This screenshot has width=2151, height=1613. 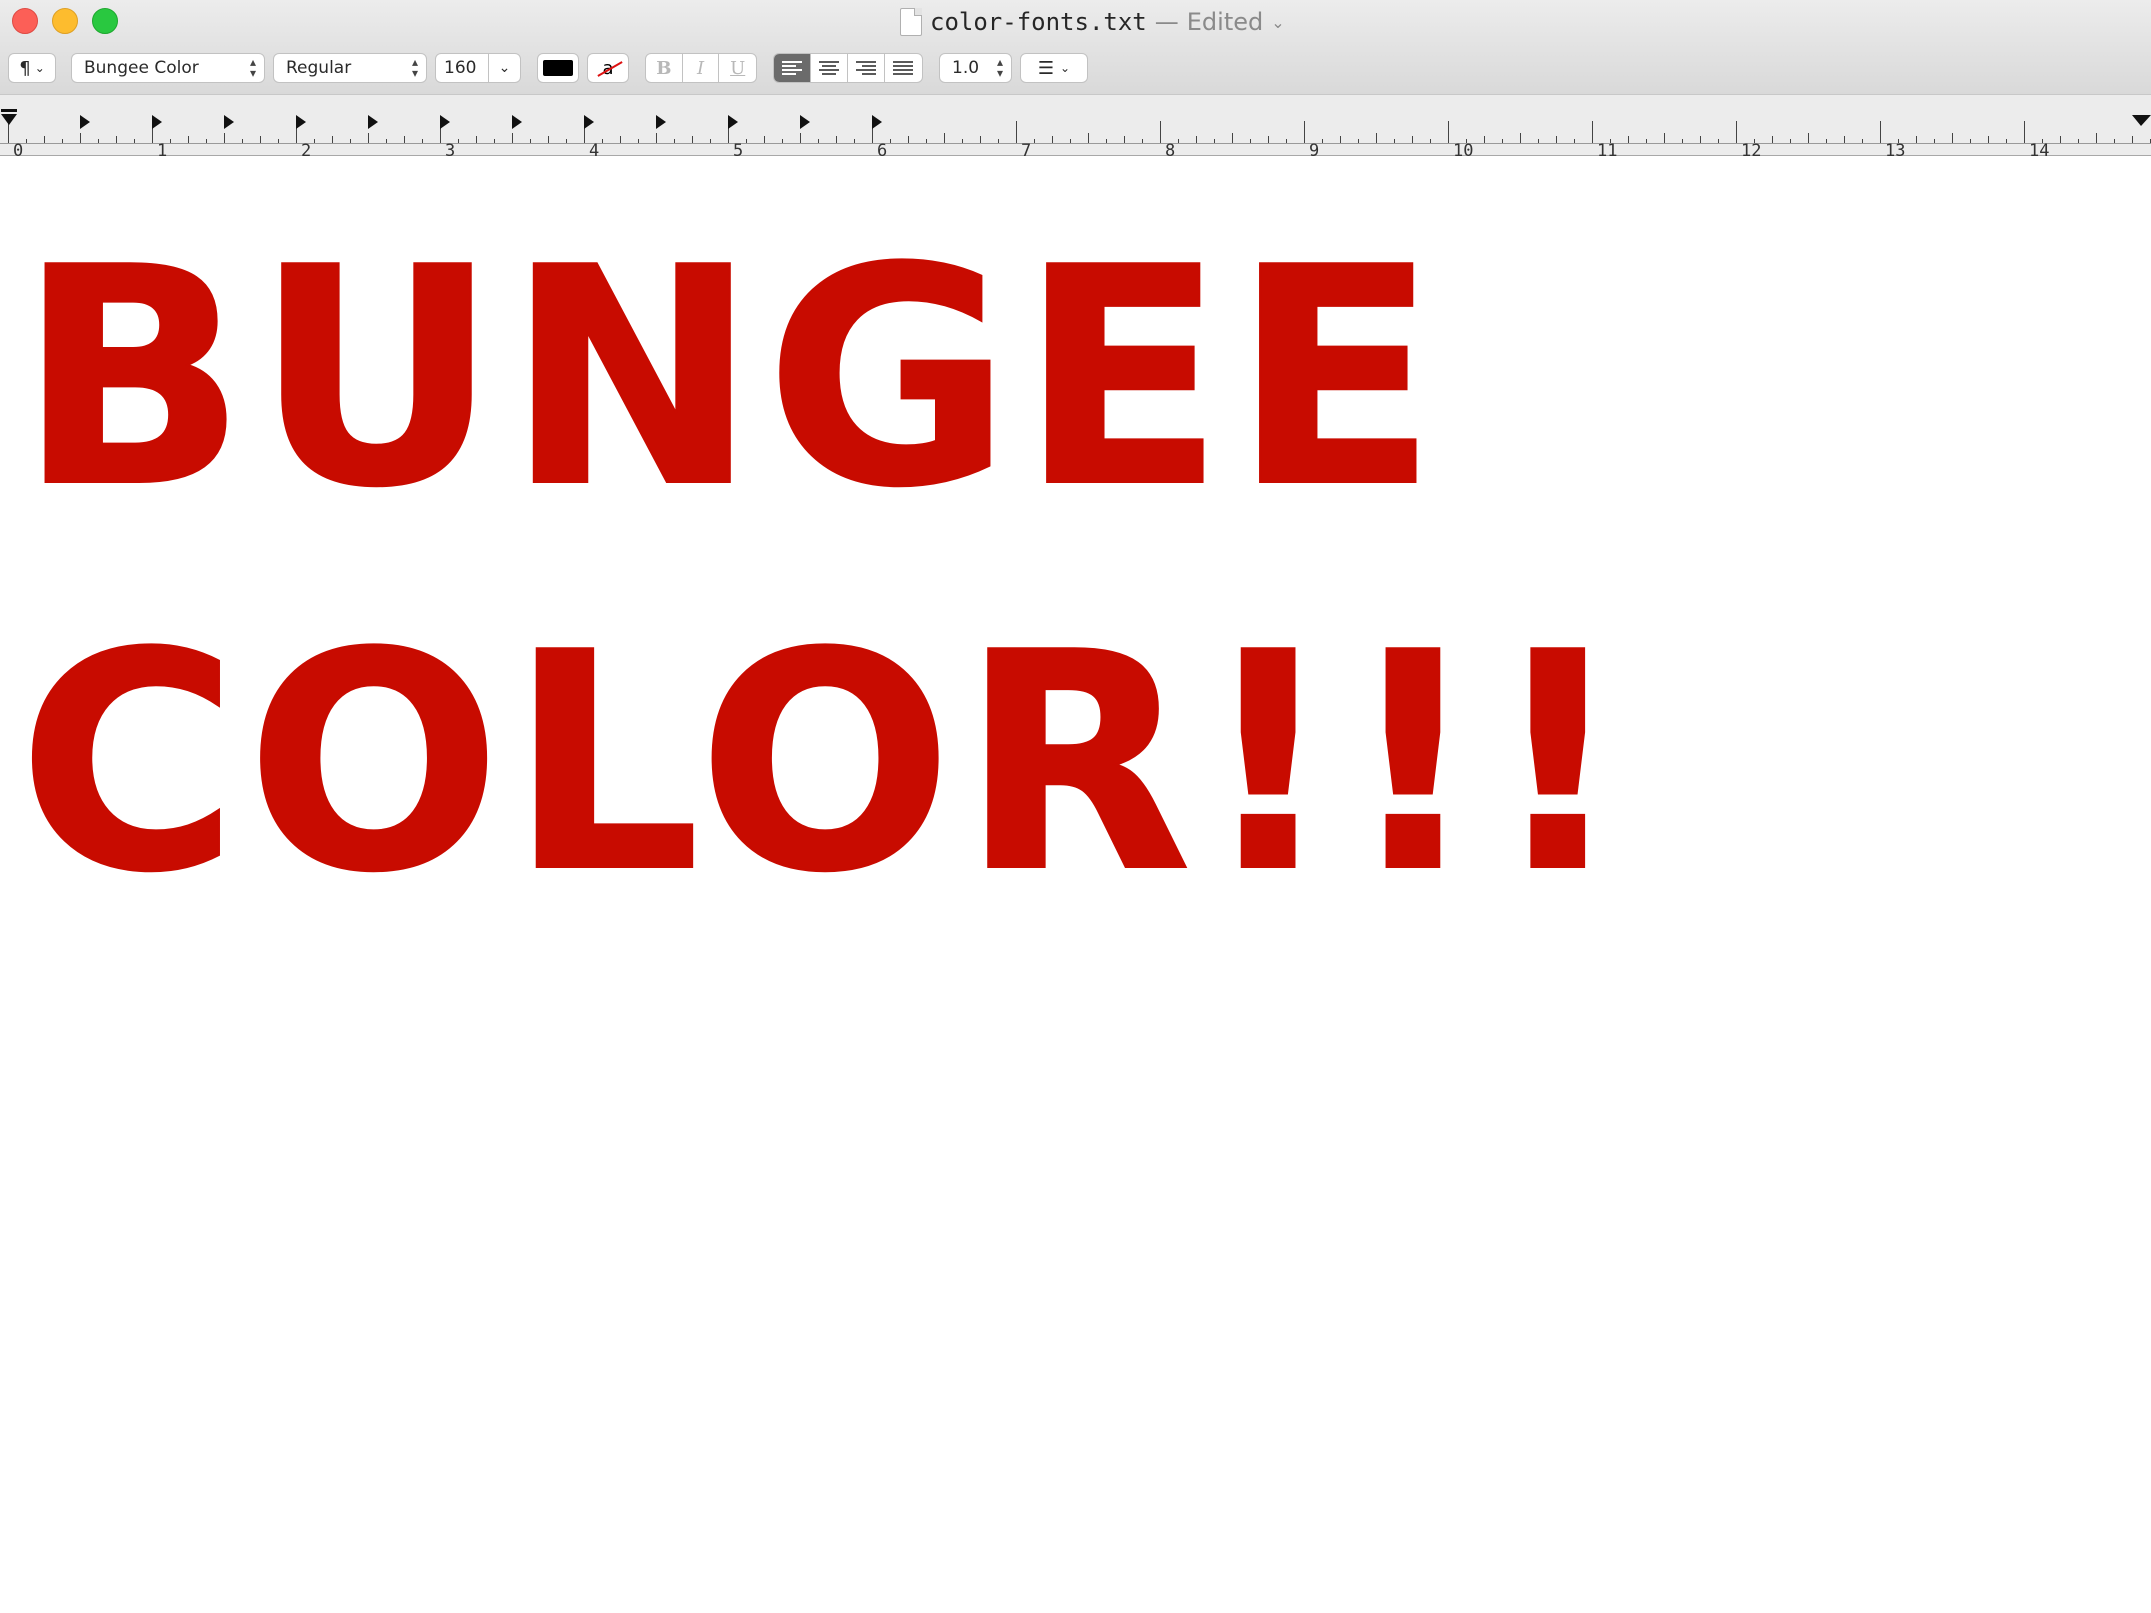 I want to click on maximize-window-button, so click(x=105, y=21).